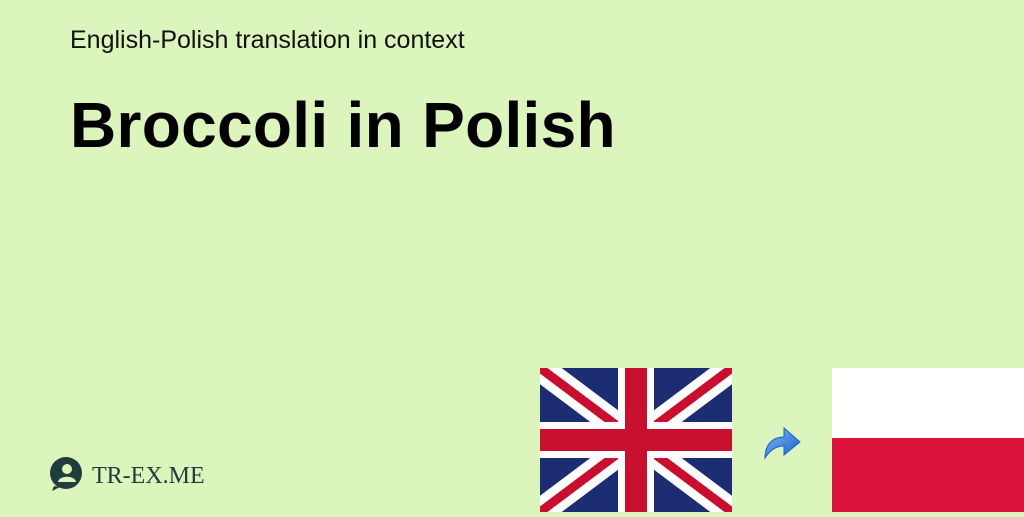 The image size is (1024, 517). What do you see at coordinates (148, 476) in the screenshot?
I see `logo-text: TR-EX.ME` at bounding box center [148, 476].